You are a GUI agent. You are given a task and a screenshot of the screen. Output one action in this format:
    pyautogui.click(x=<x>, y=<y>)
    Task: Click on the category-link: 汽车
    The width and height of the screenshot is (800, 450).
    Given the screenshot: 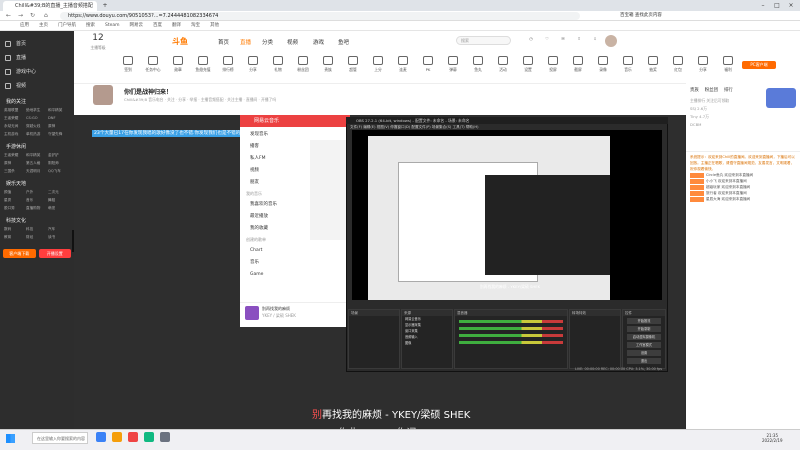 What is the action you would take?
    pyautogui.click(x=59, y=229)
    